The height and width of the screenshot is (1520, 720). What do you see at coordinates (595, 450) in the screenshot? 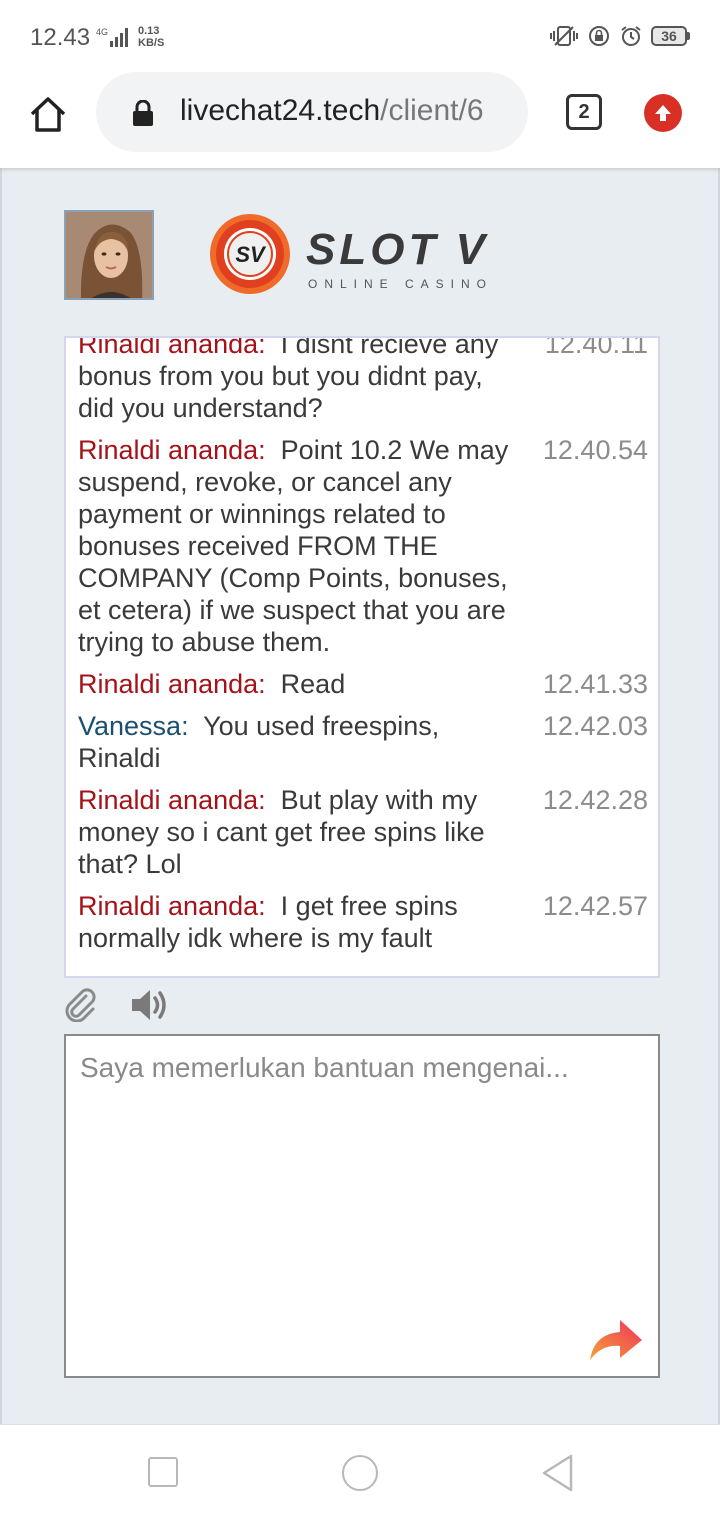
I see `message-time: 12.40.54` at bounding box center [595, 450].